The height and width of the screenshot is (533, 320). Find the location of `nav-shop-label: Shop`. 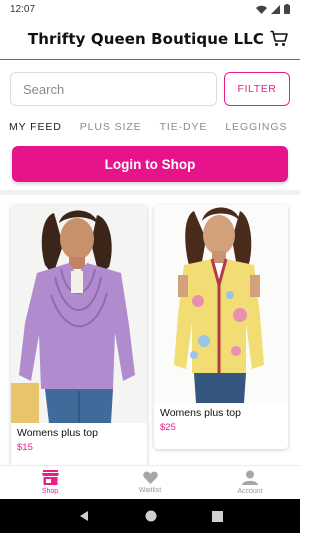

nav-shop-label: Shop is located at coordinates (50, 491).